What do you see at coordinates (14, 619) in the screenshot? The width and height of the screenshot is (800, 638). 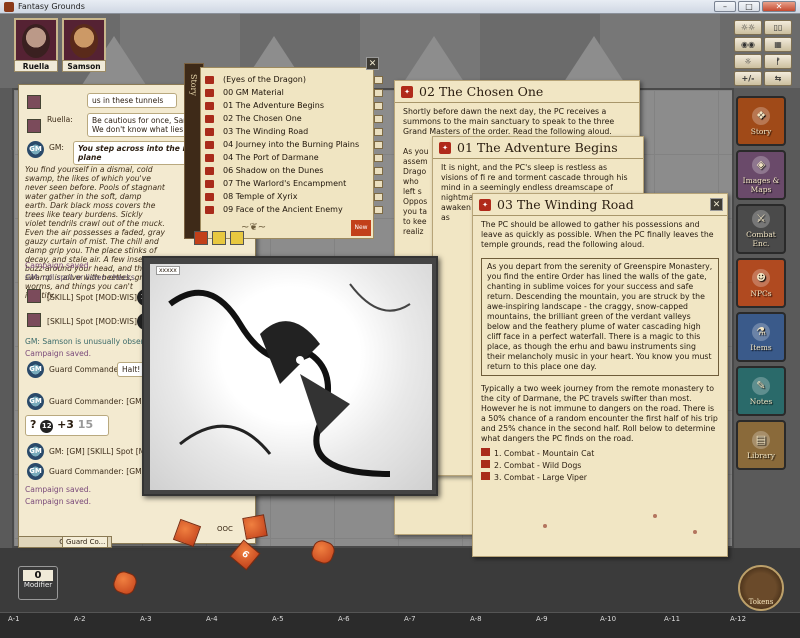 I see `grid-label: A-1` at bounding box center [14, 619].